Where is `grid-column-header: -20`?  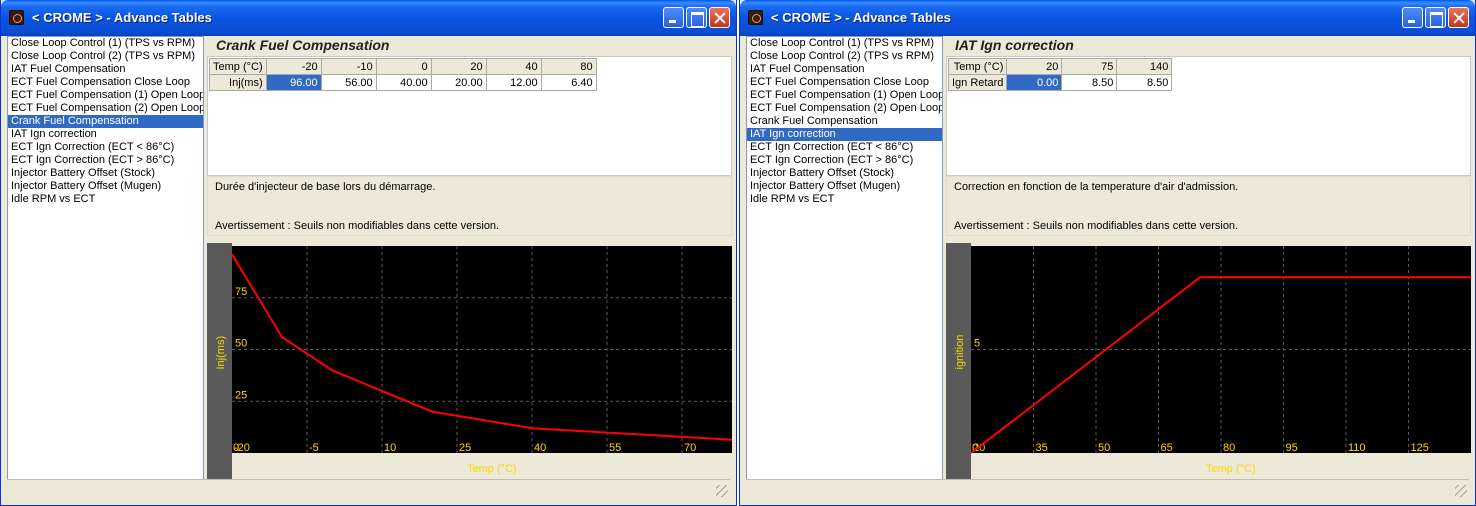 grid-column-header: -20 is located at coordinates (293, 66).